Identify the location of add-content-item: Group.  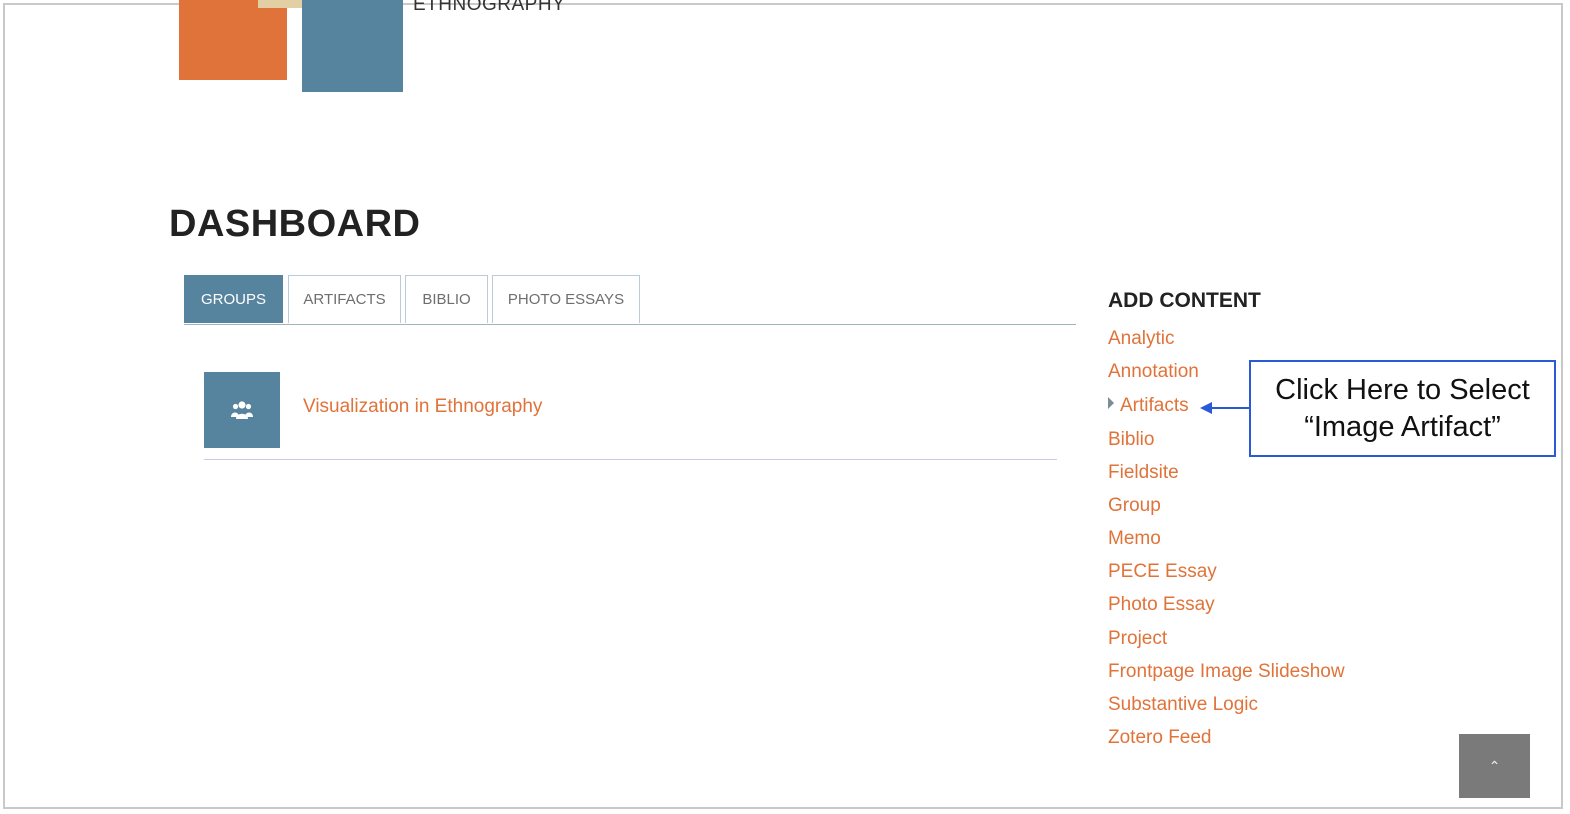
(1134, 506).